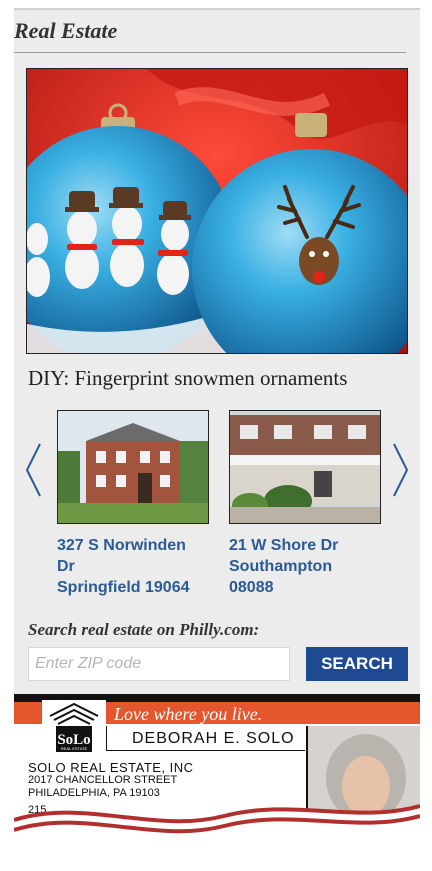 This screenshot has width=432, height=871. What do you see at coordinates (123, 587) in the screenshot?
I see `listing-address-line: Springfield 19064` at bounding box center [123, 587].